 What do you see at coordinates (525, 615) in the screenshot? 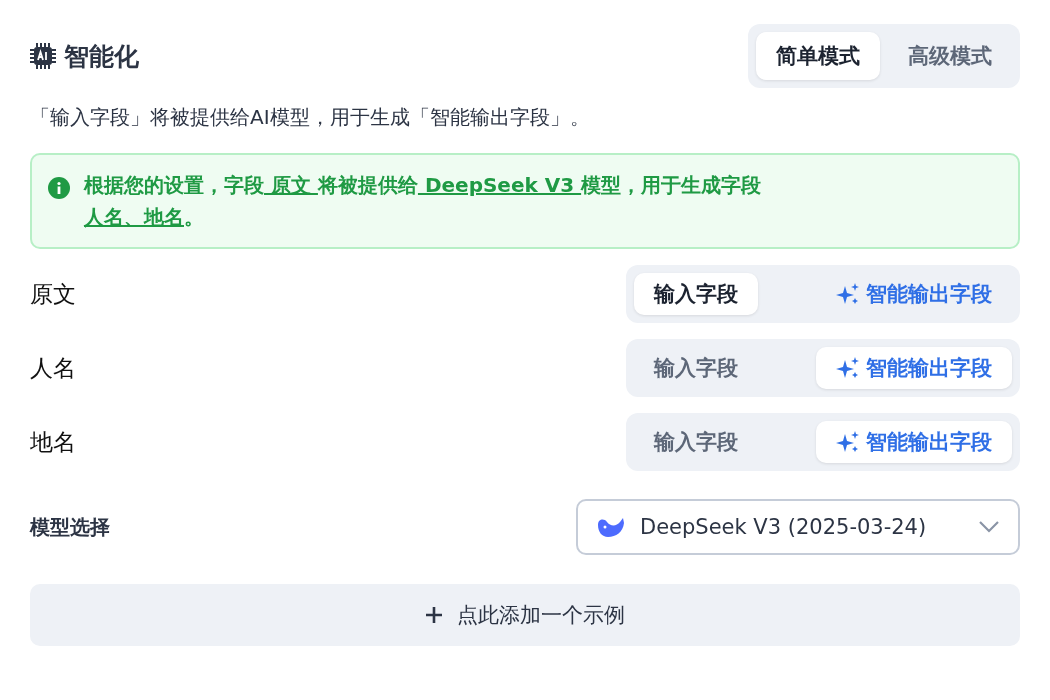
I see `add-example-button: 点此添加一个示例` at bounding box center [525, 615].